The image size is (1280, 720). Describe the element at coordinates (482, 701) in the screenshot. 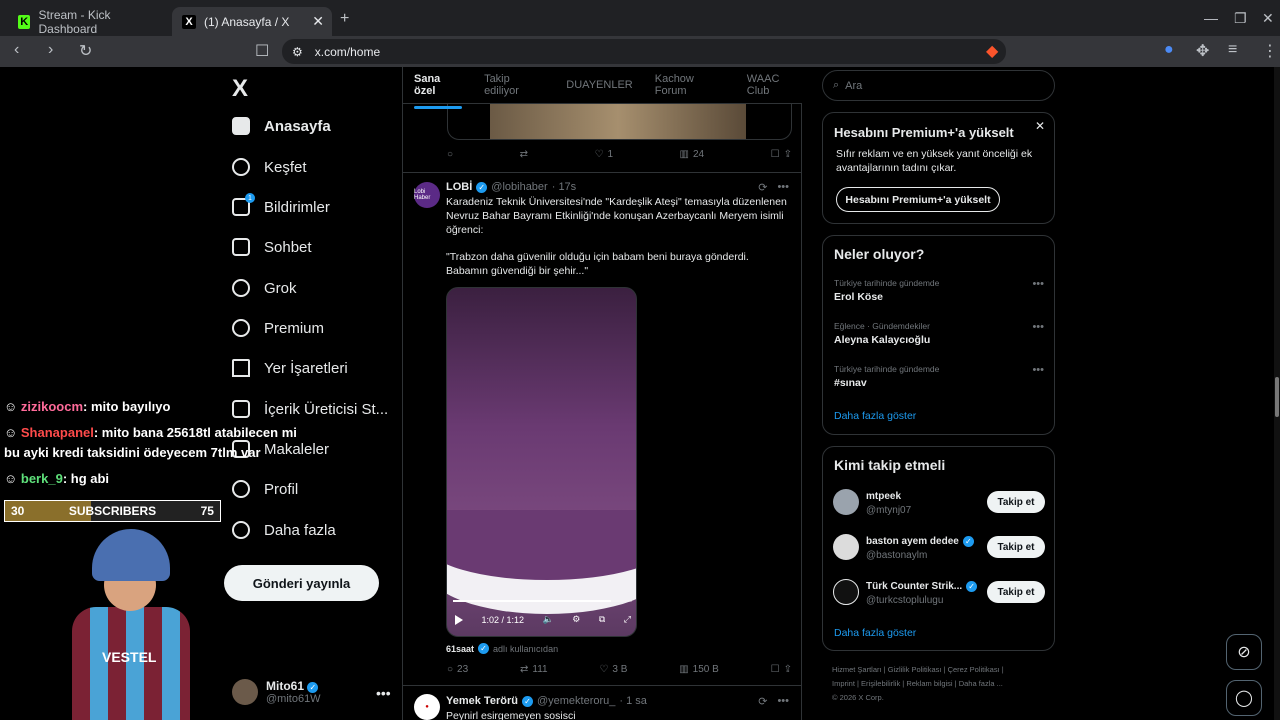

I see `author-name: Yemek Terörü` at that location.